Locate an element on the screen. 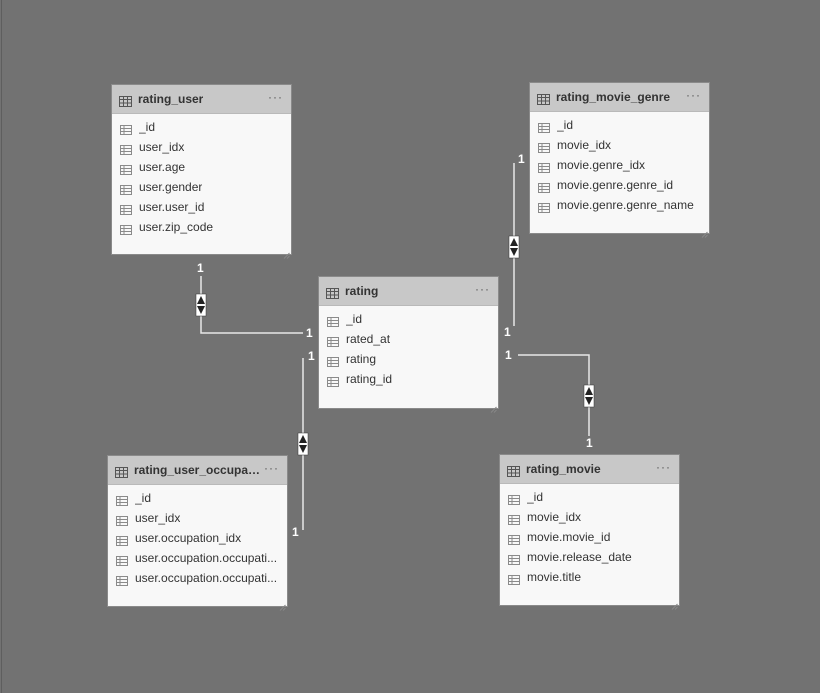 The width and height of the screenshot is (820, 693). field-row: user.user_id is located at coordinates (201, 207).